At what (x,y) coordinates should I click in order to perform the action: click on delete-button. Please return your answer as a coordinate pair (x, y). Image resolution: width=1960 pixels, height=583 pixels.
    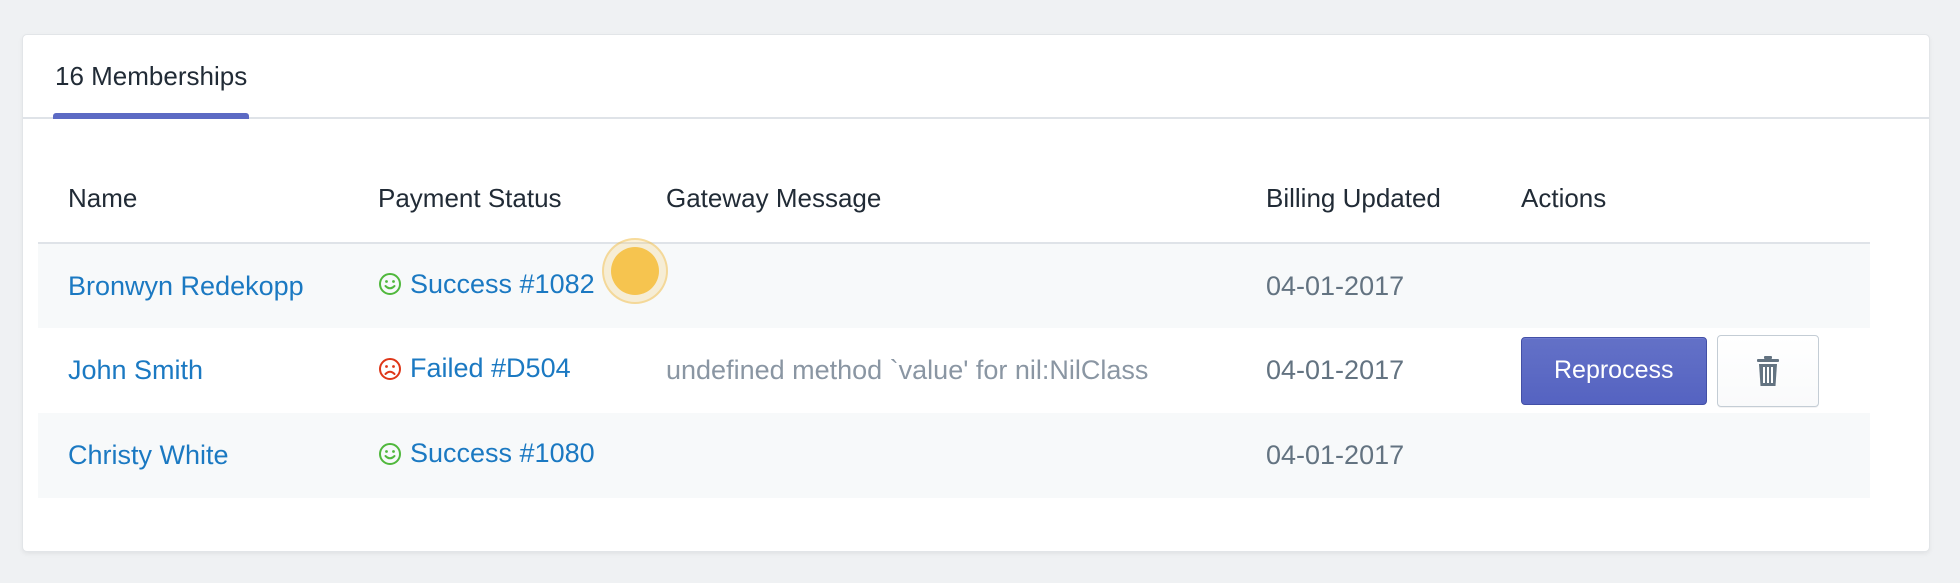
    Looking at the image, I should click on (1767, 370).